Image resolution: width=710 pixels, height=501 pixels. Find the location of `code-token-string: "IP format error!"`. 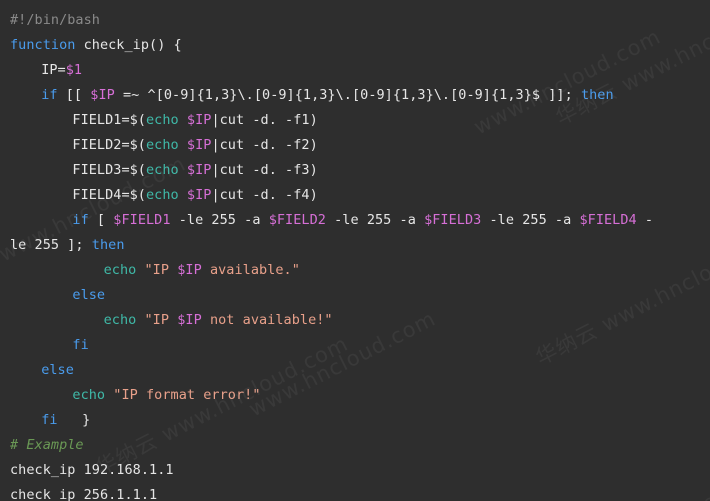

code-token-string: "IP format error!" is located at coordinates (187, 395).